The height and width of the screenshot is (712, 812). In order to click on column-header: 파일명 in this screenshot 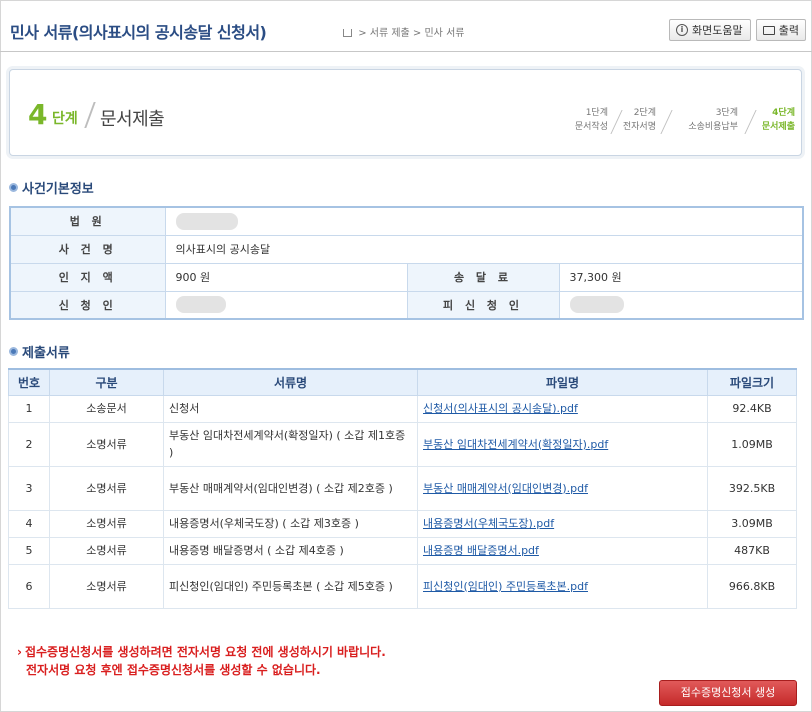, I will do `click(562, 382)`.